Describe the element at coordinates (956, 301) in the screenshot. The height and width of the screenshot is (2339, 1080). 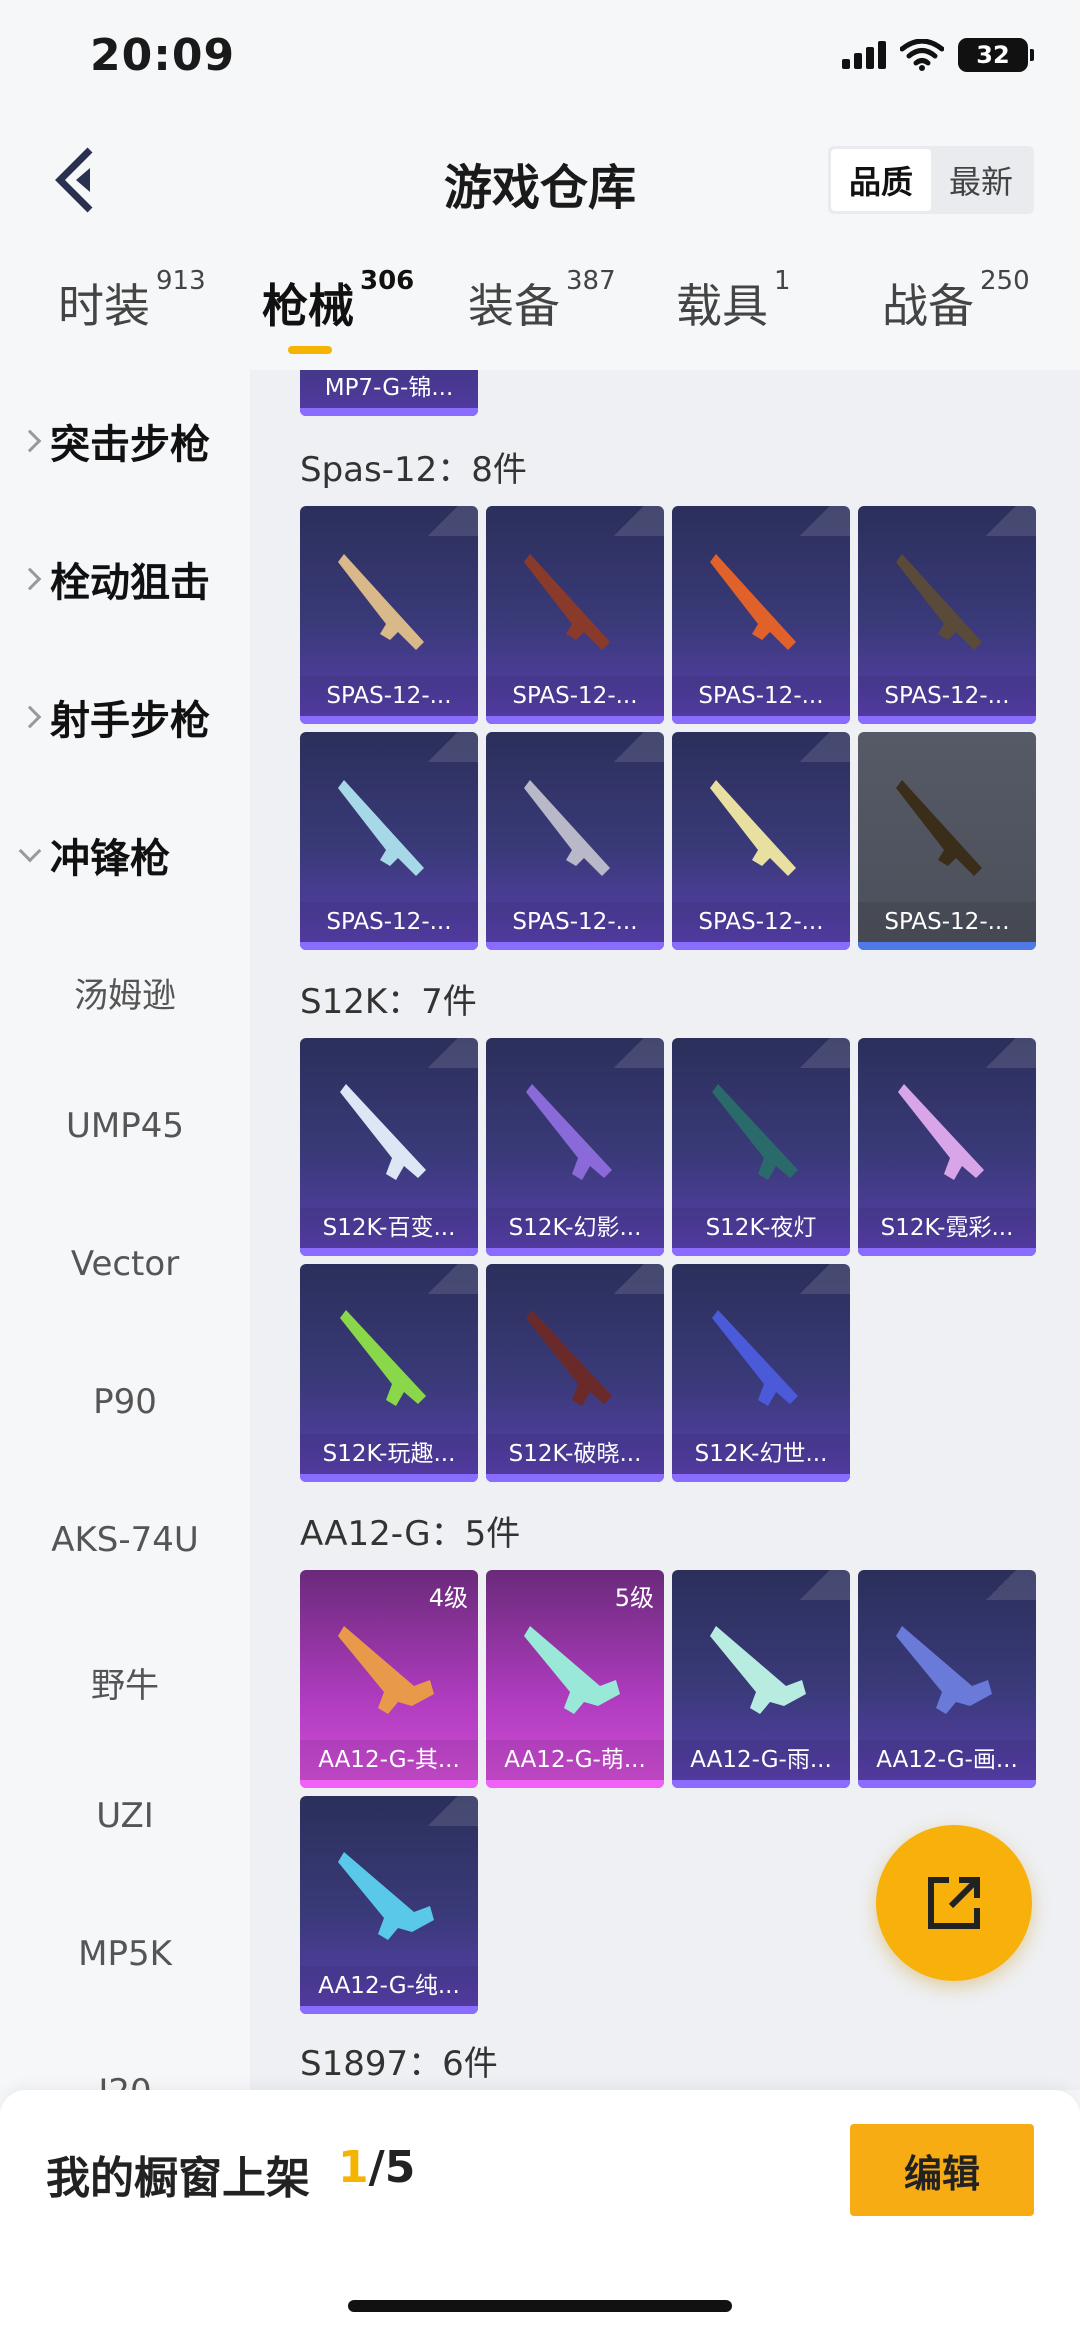
I see `tab-supplies: 战备 250` at that location.